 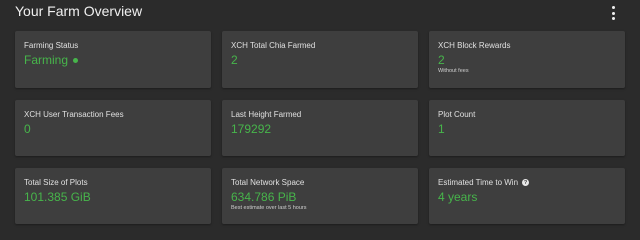 I want to click on estimated-time-to-win-card: Estimated Time to Win ? 4 years, so click(x=527, y=196).